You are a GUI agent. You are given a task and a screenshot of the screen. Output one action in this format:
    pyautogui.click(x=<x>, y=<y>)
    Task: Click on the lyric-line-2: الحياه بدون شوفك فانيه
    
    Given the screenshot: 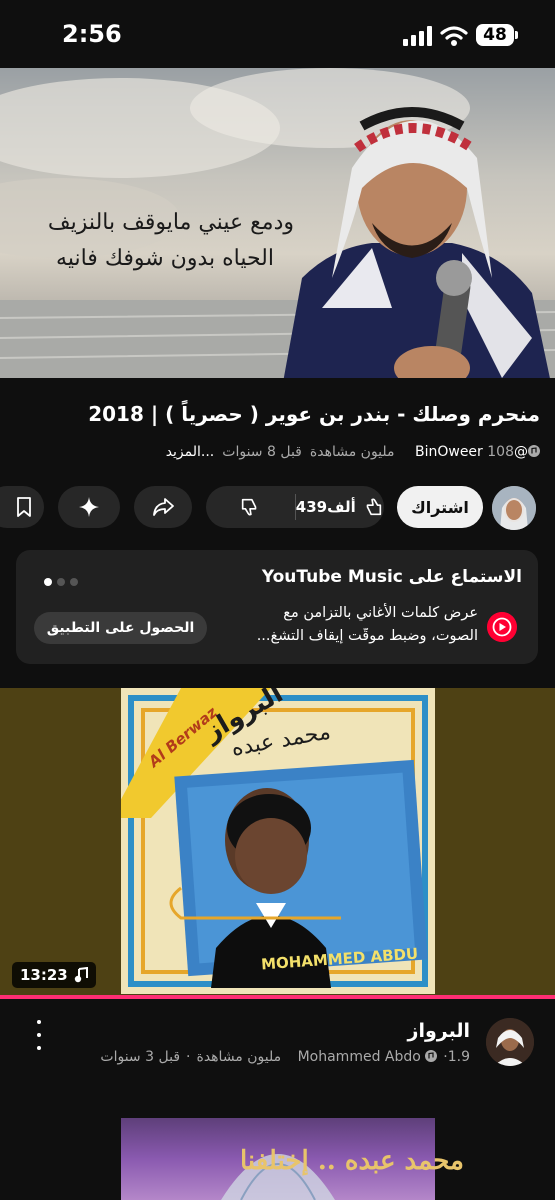 What is the action you would take?
    pyautogui.click(x=165, y=258)
    